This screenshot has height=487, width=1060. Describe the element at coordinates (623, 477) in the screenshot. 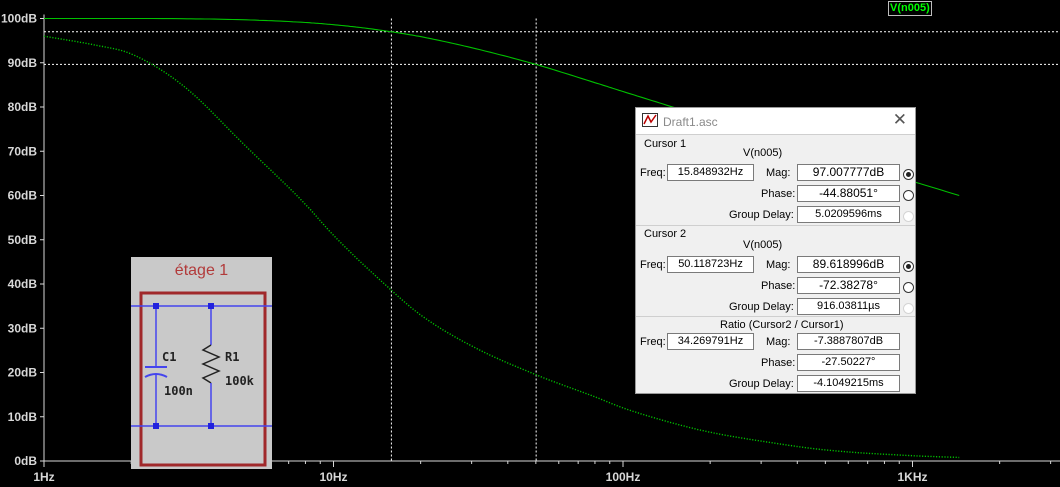

I see `x-tick-label: 100Hz` at that location.